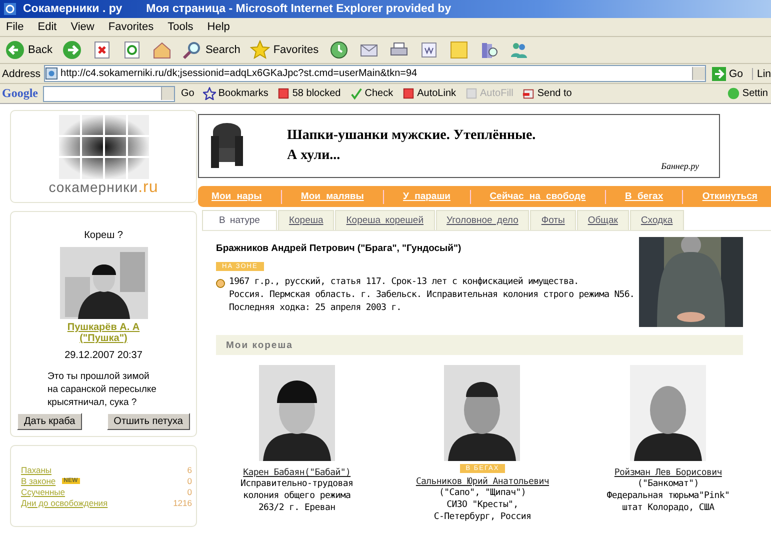 The width and height of the screenshot is (771, 534). Describe the element at coordinates (733, 93) in the screenshot. I see `status-dot-icon` at that location.